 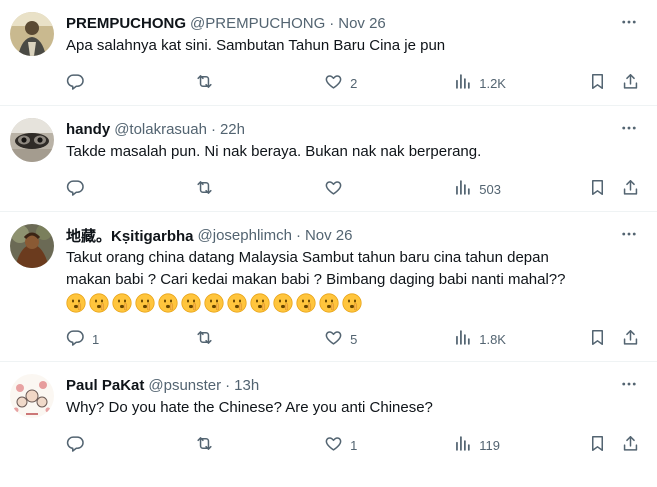 What do you see at coordinates (232, 129) in the screenshot?
I see `timestamp: 22h` at bounding box center [232, 129].